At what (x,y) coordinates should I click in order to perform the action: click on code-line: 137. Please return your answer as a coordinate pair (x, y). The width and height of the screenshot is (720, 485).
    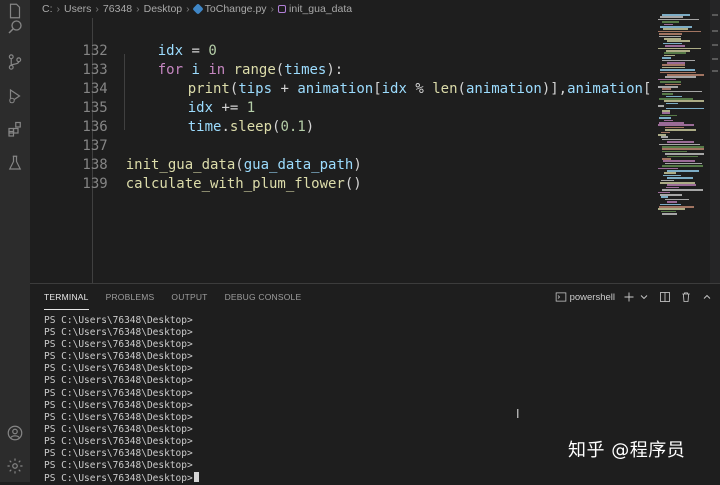
    Looking at the image, I should click on (68, 136).